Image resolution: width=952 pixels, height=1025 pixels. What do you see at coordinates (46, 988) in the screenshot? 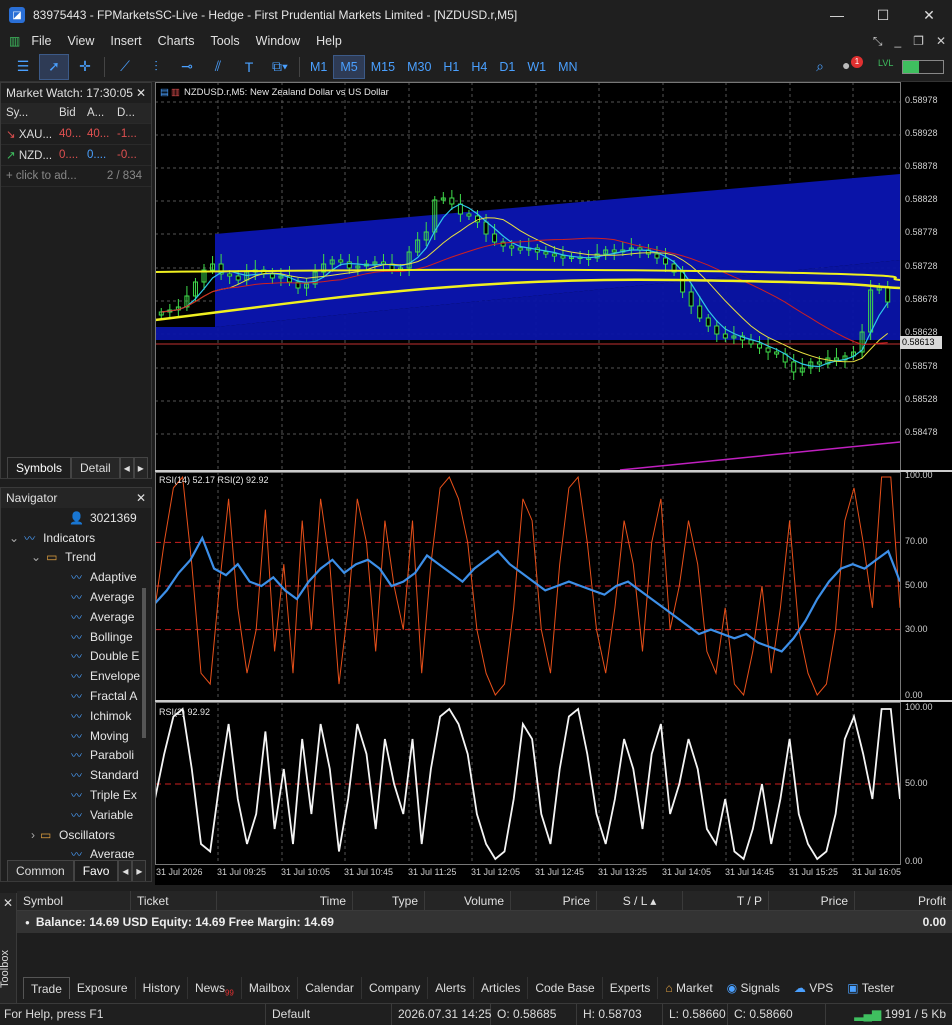
I see `tab-trade: Trade` at bounding box center [46, 988].